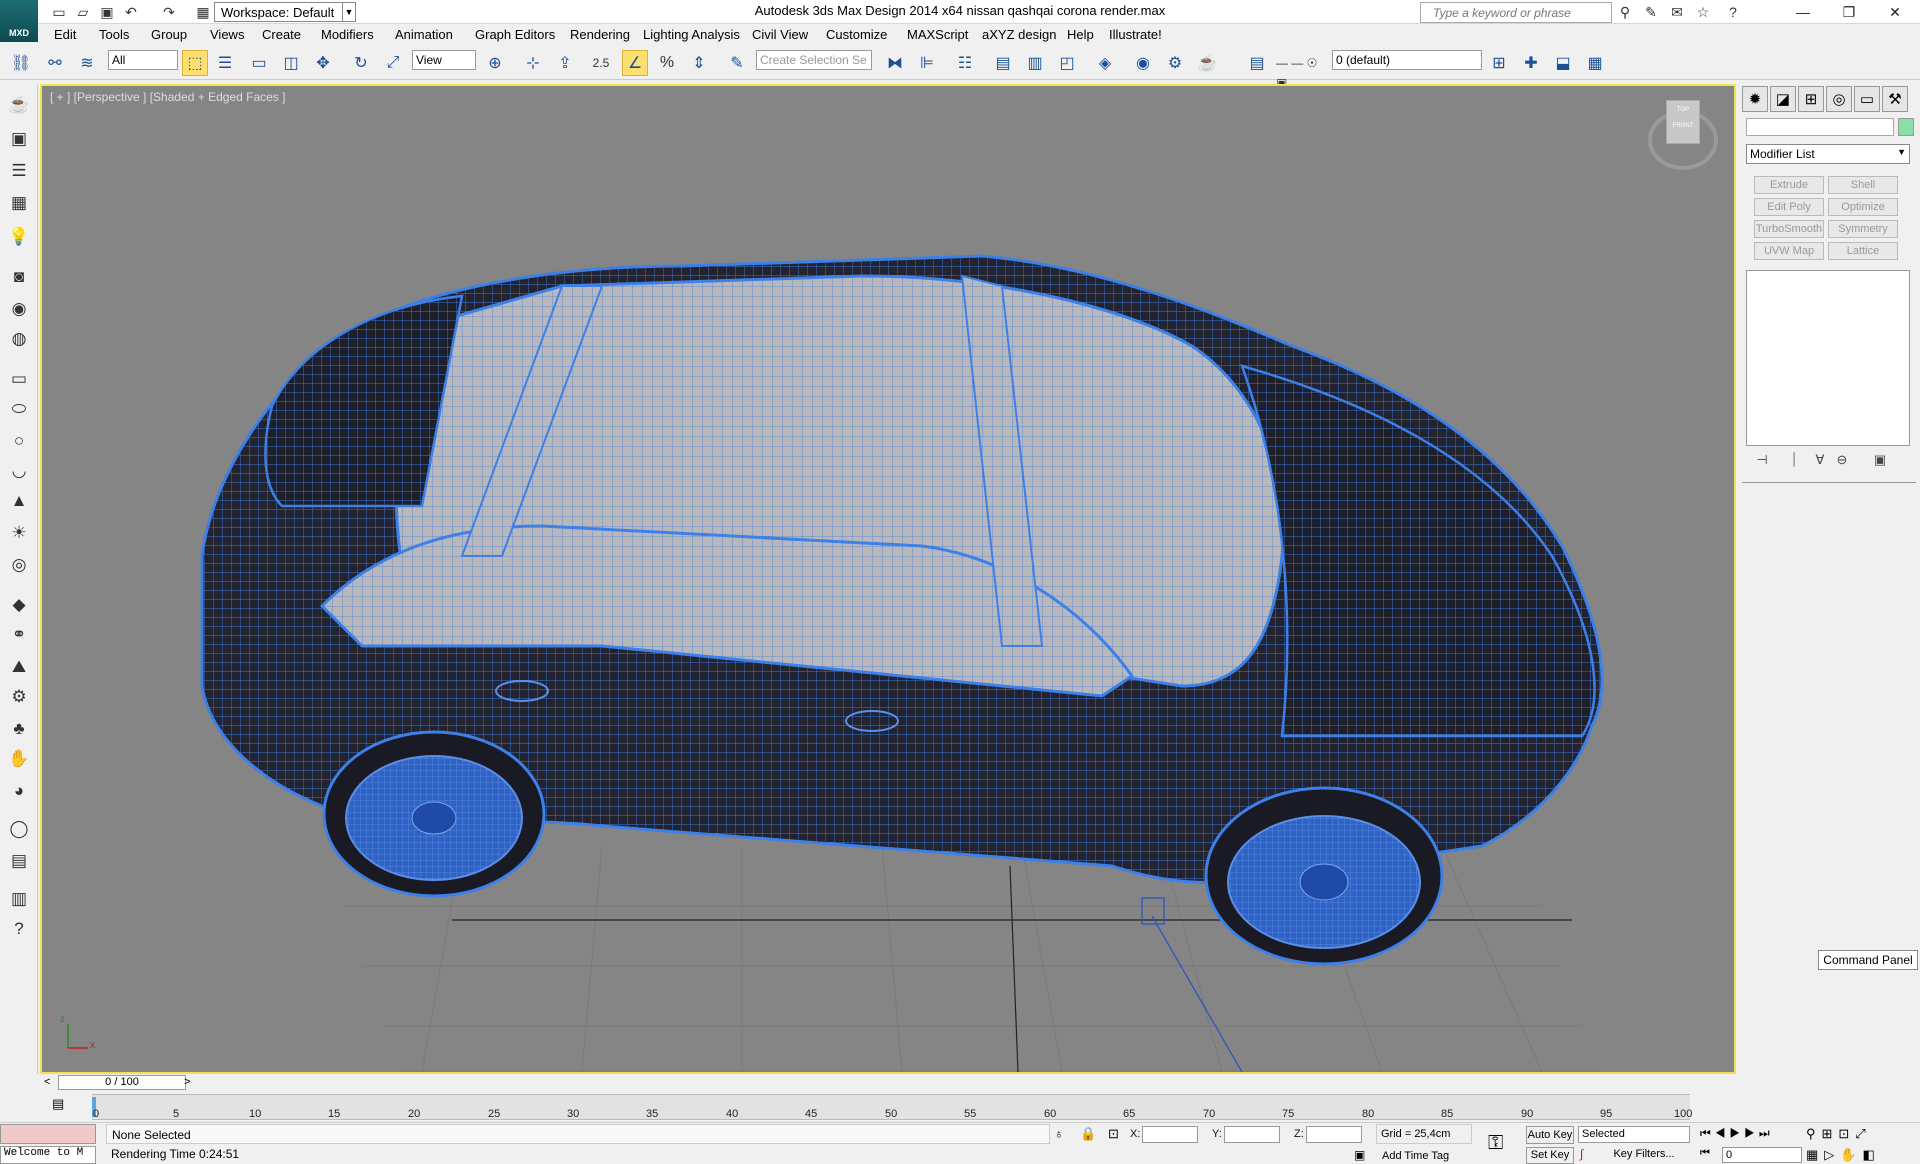 Image resolution: width=1920 pixels, height=1164 pixels. What do you see at coordinates (1762, 461) in the screenshot?
I see `pin-stack-icon: ⊣` at bounding box center [1762, 461].